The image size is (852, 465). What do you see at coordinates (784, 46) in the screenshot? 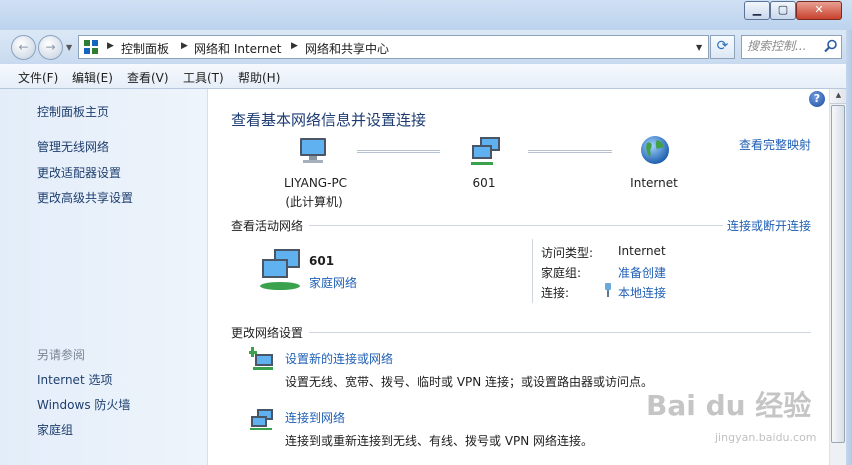
I see `search-input` at bounding box center [784, 46].